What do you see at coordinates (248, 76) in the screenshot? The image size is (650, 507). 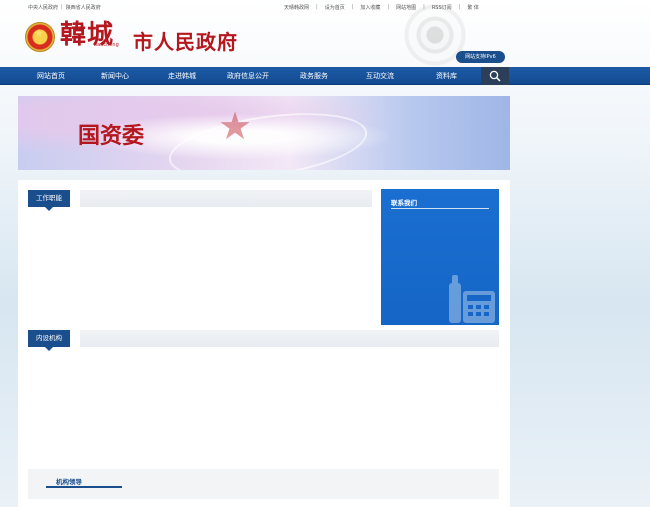 I see `nav-item-gov-info: 政府信息公开` at bounding box center [248, 76].